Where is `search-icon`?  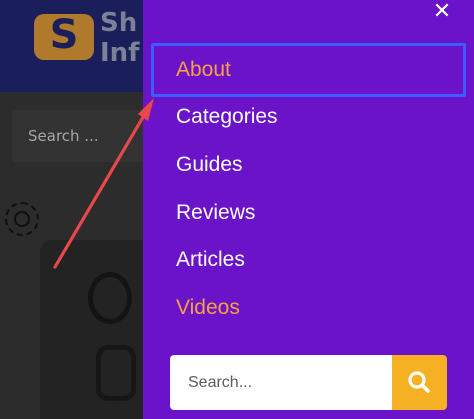
search-icon is located at coordinates (419, 382).